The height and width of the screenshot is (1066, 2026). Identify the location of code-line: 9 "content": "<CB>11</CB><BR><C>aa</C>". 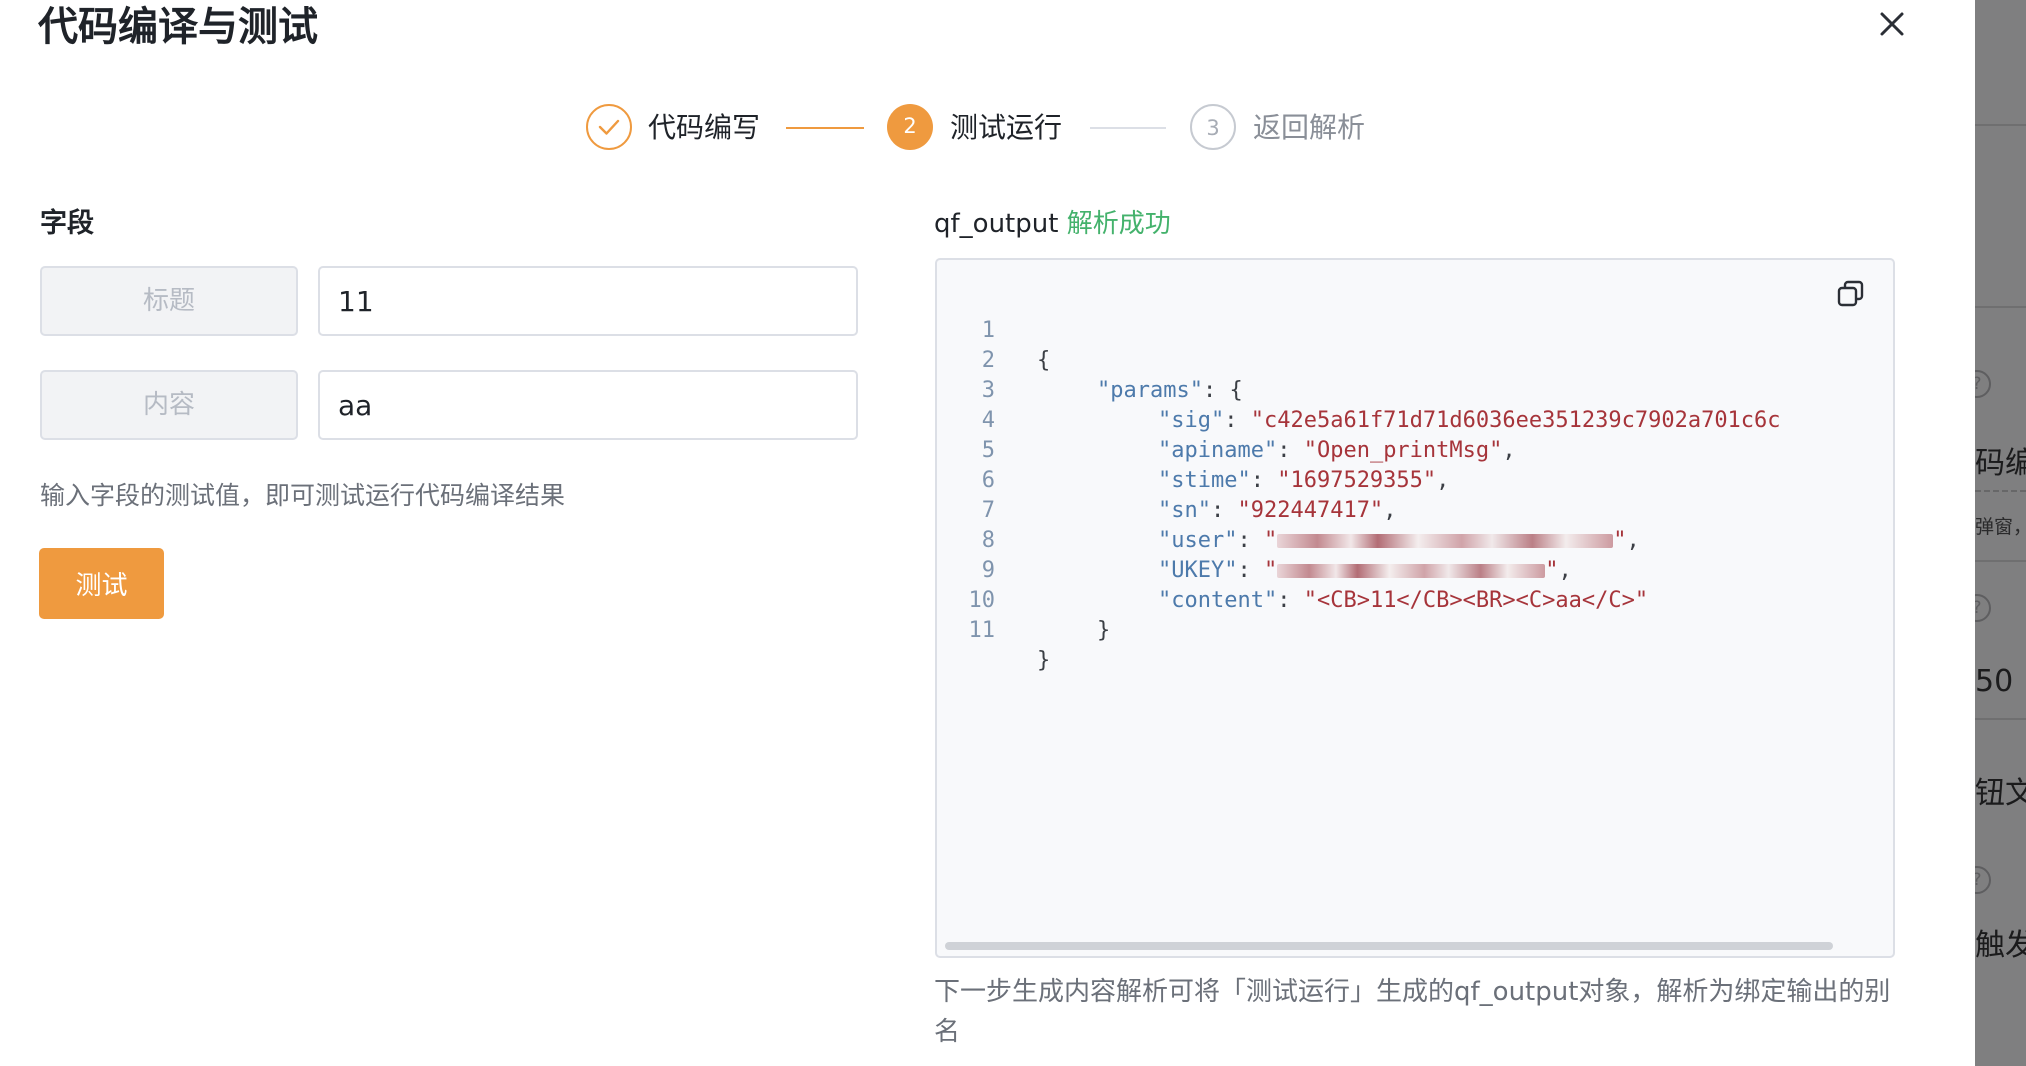
(1415, 569).